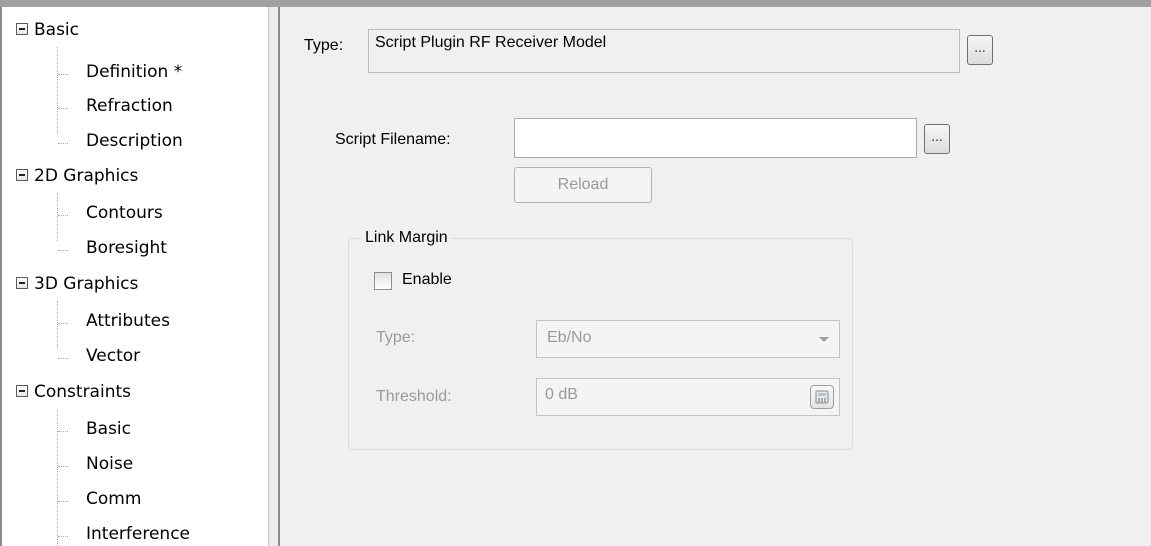  What do you see at coordinates (135, 217) in the screenshot?
I see `tree-item-contours: Contours` at bounding box center [135, 217].